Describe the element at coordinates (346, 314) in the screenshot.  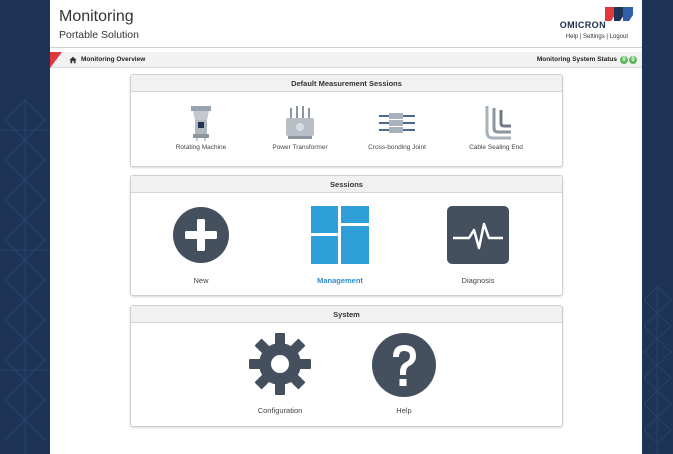
I see `system-title: System` at that location.